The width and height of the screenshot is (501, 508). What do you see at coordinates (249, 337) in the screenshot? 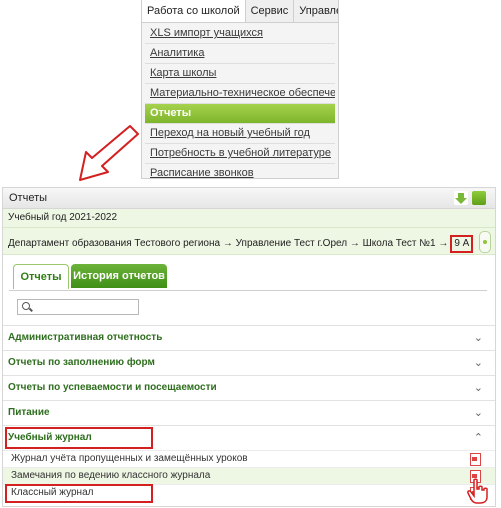
I see `section-admin-reporting: Административная отчетность ⌄` at bounding box center [249, 337].